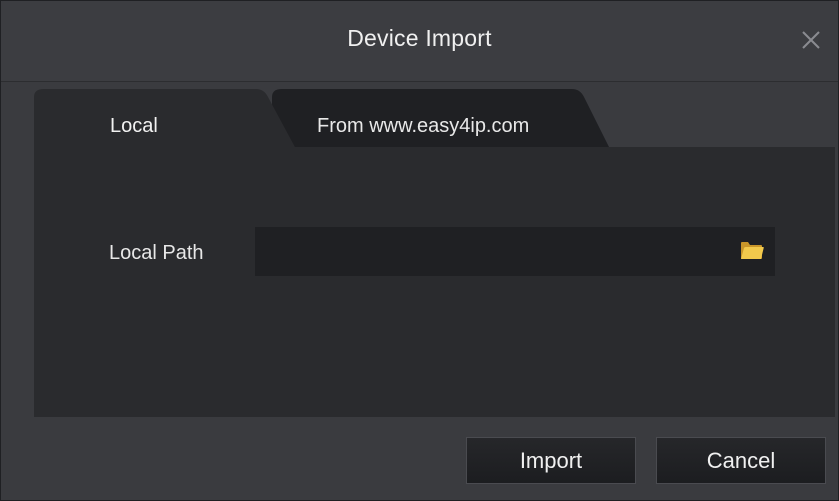  I want to click on close-icon, so click(811, 40).